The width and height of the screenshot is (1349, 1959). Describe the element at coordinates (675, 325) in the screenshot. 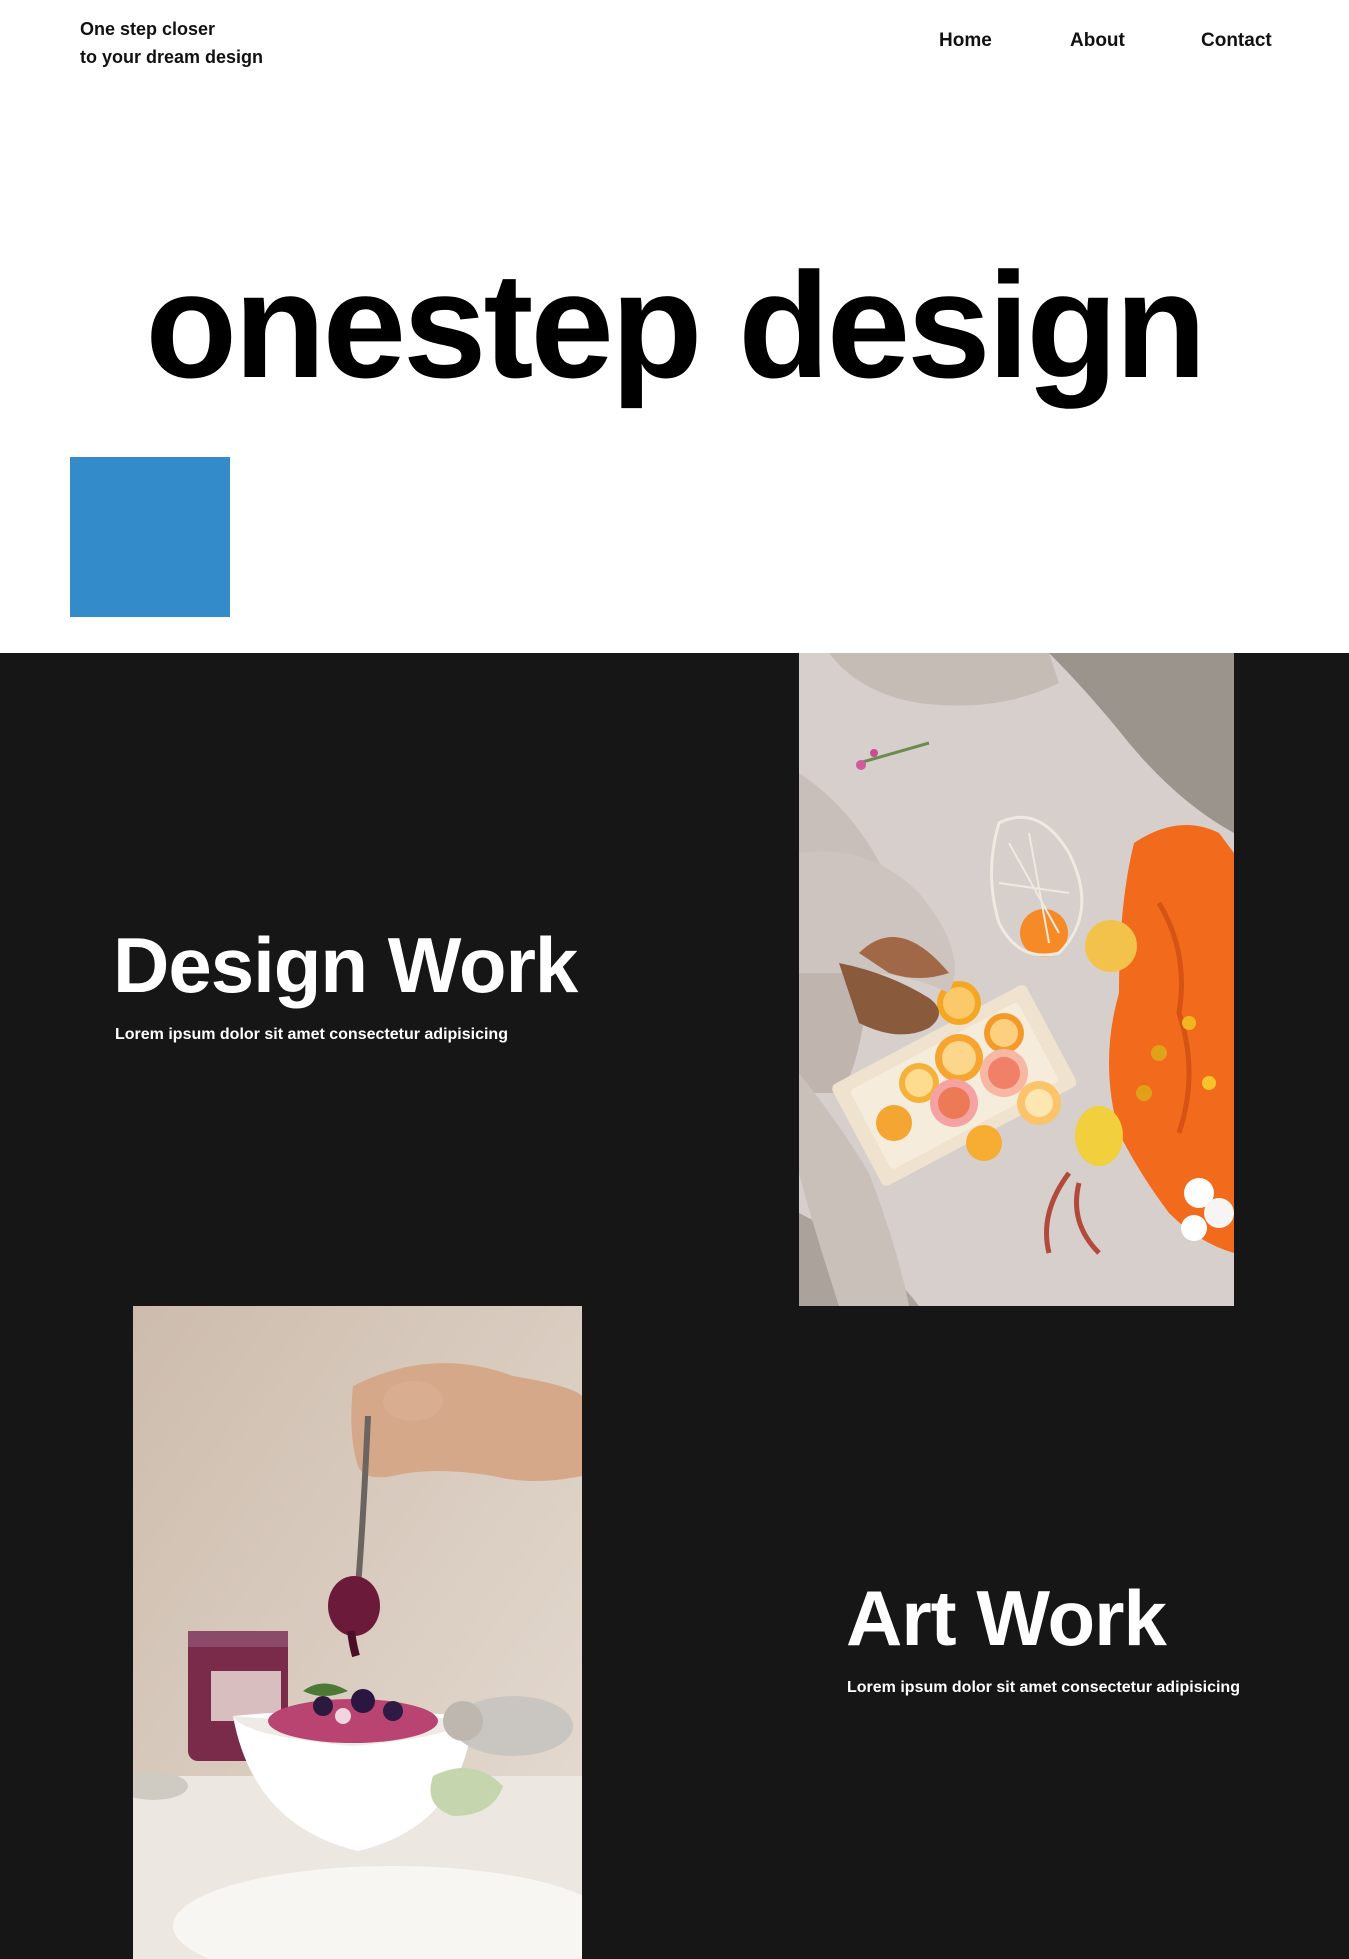

I see `hero-title: onestep design` at that location.